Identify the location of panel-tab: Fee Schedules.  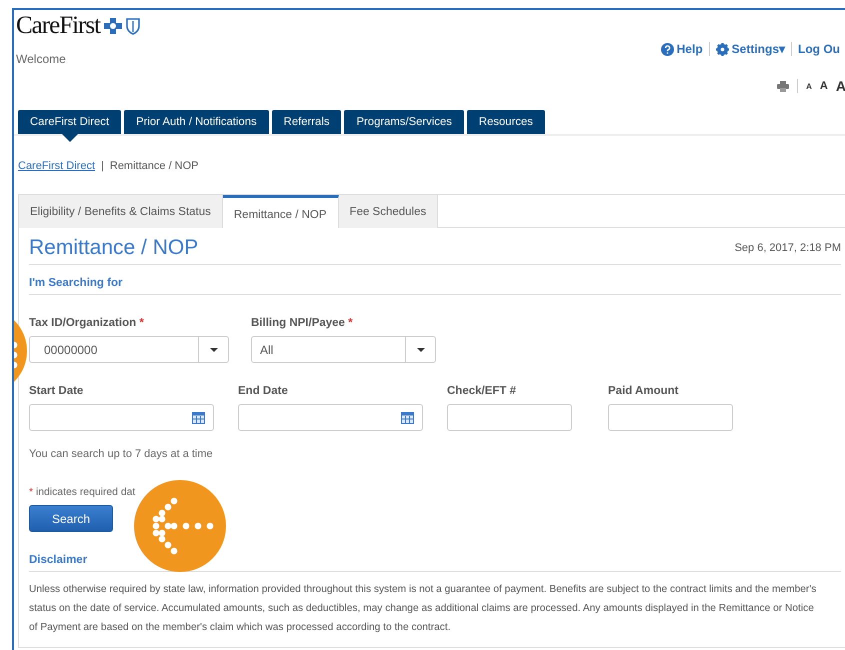
(388, 211).